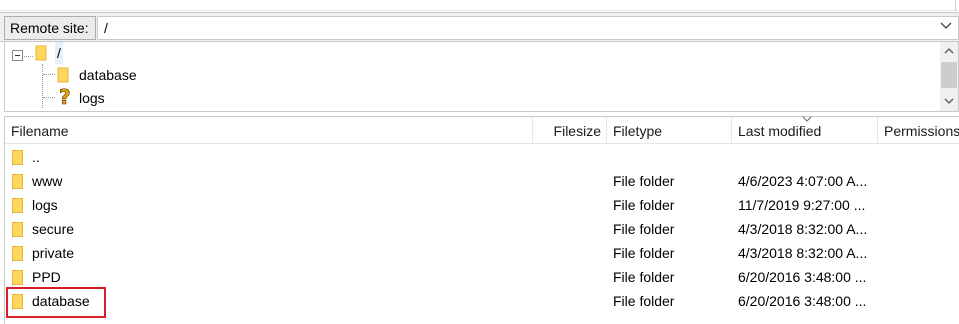 The image size is (959, 324). I want to click on file-name: private, so click(53, 253).